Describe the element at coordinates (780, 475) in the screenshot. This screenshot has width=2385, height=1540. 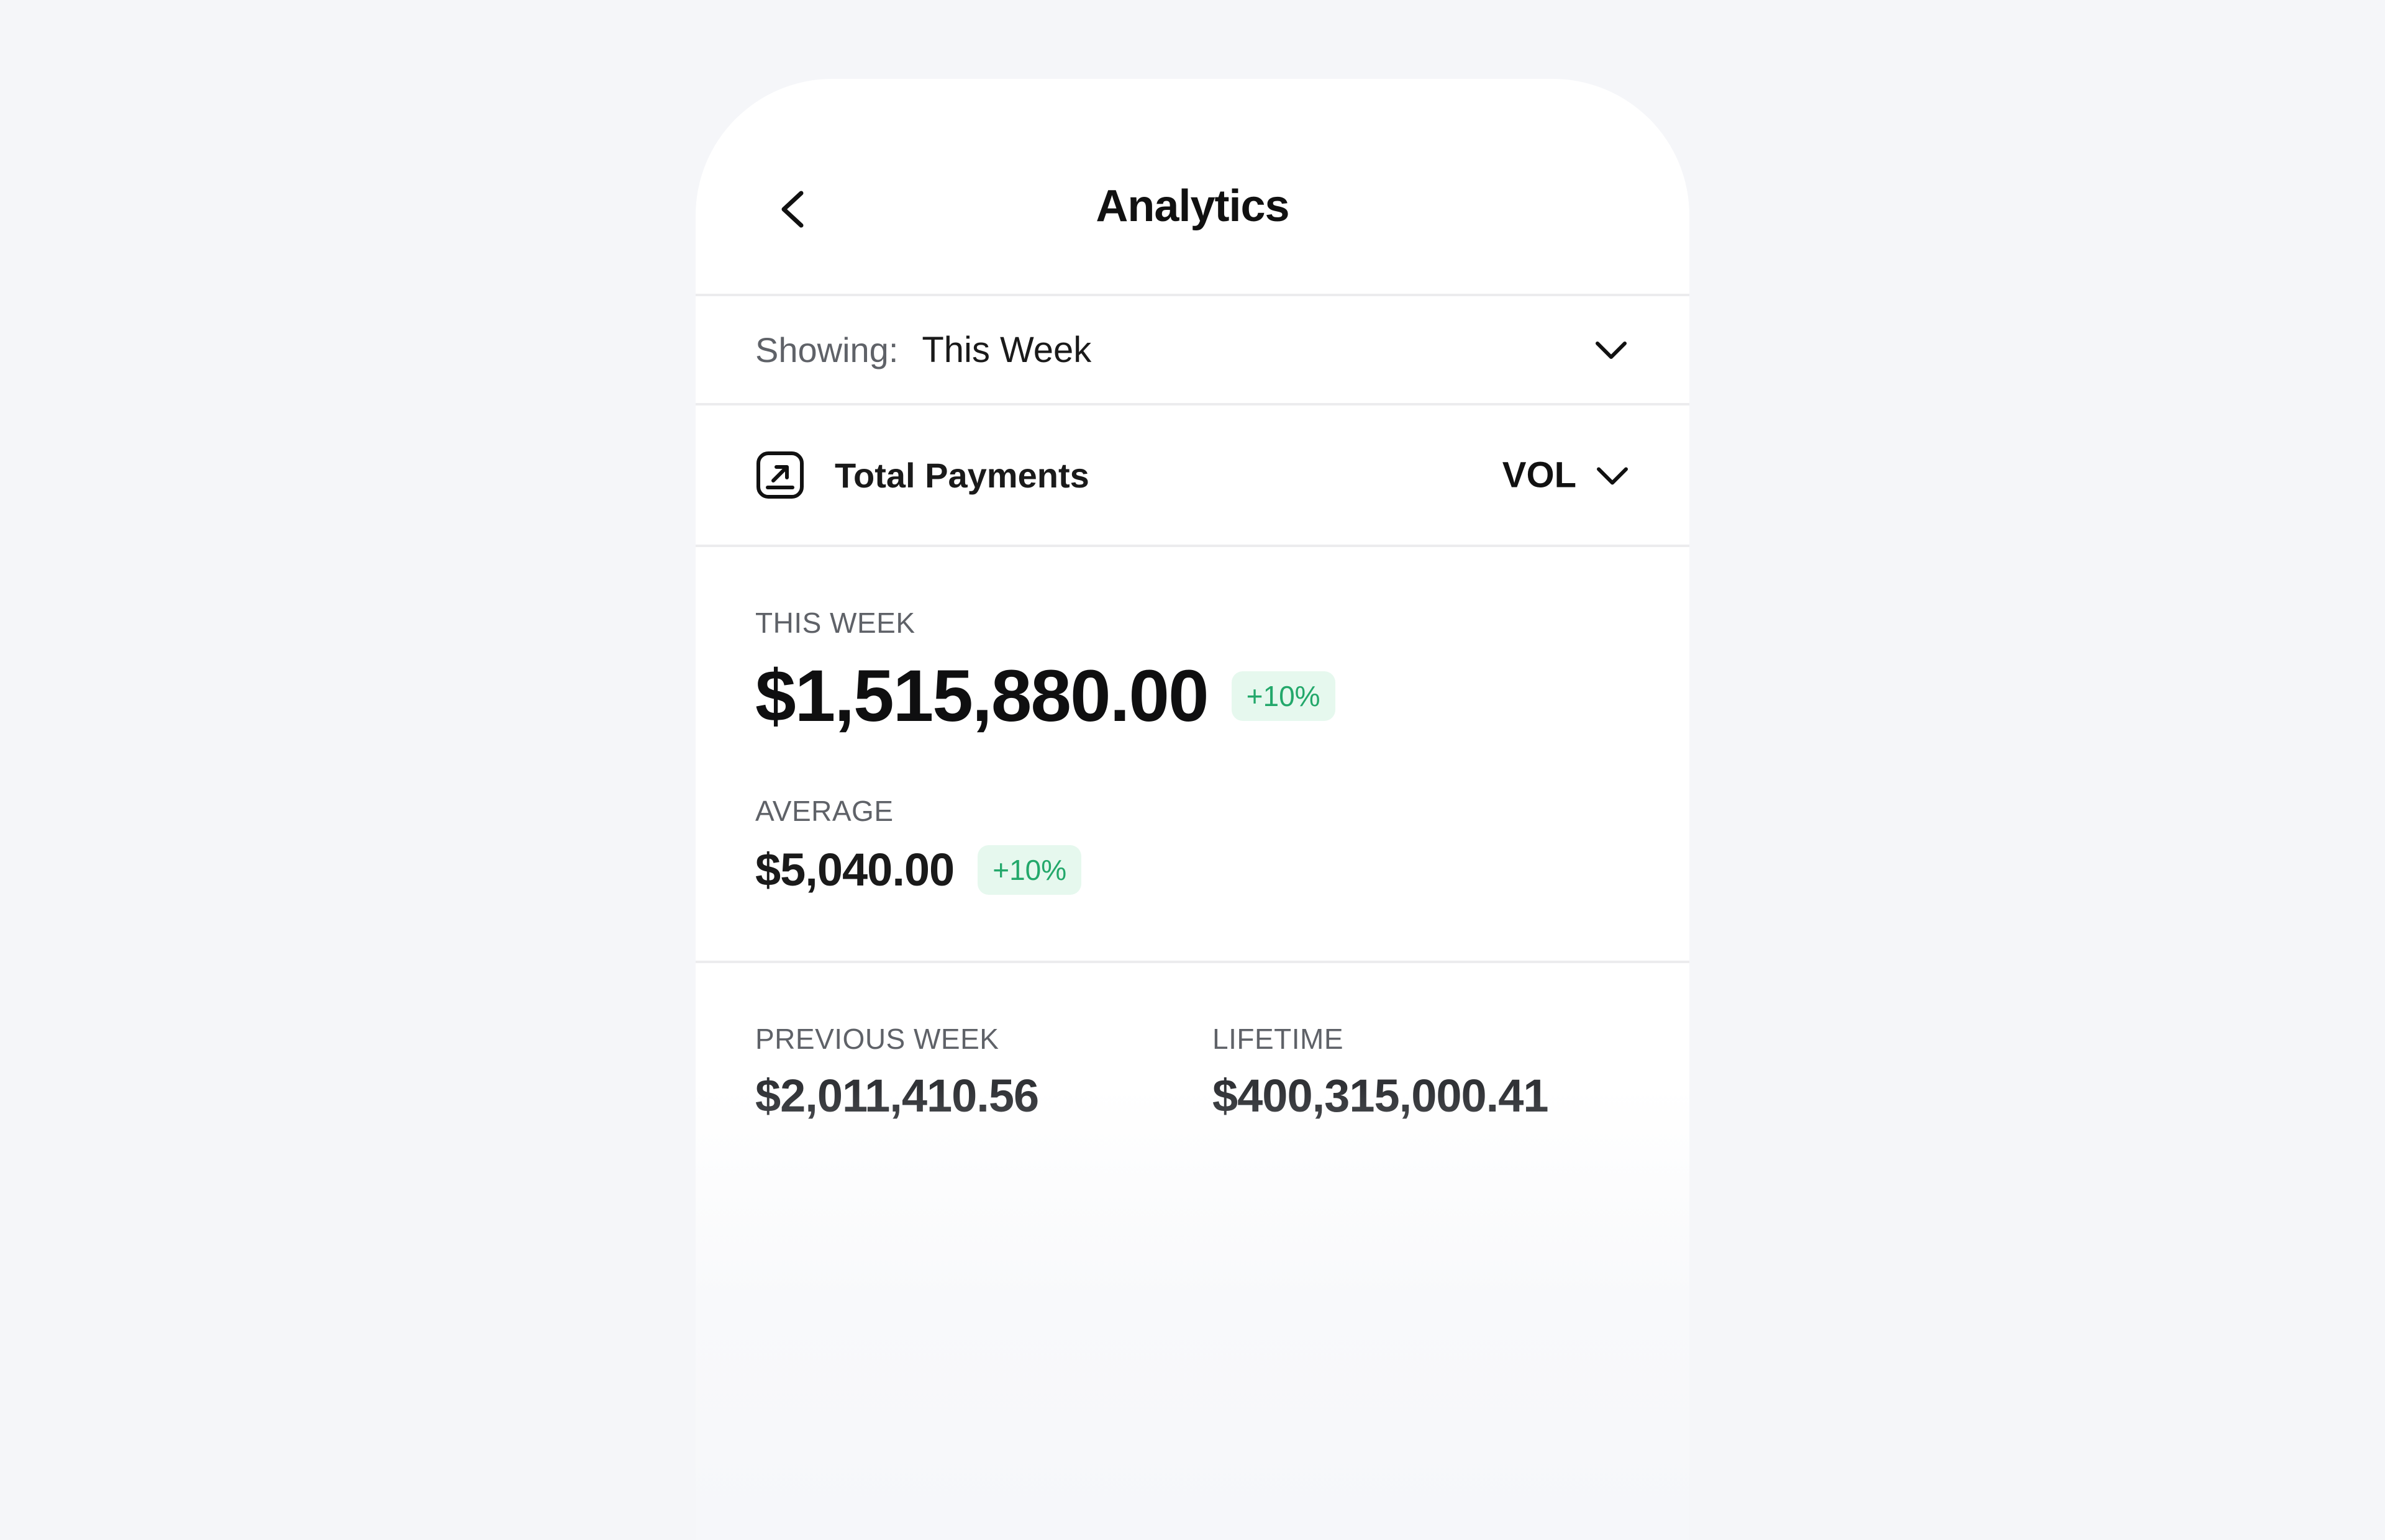
I see `arrow-up-right-square-icon` at that location.